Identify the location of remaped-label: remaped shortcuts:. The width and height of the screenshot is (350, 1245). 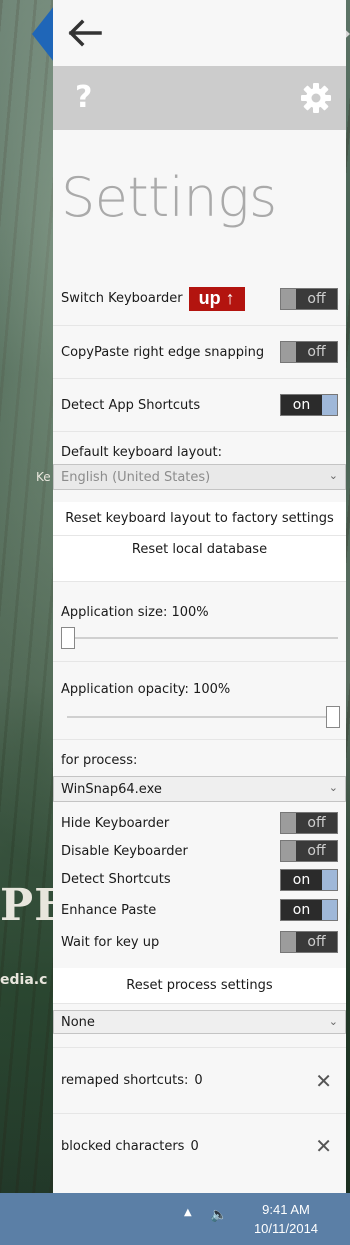
(125, 1080).